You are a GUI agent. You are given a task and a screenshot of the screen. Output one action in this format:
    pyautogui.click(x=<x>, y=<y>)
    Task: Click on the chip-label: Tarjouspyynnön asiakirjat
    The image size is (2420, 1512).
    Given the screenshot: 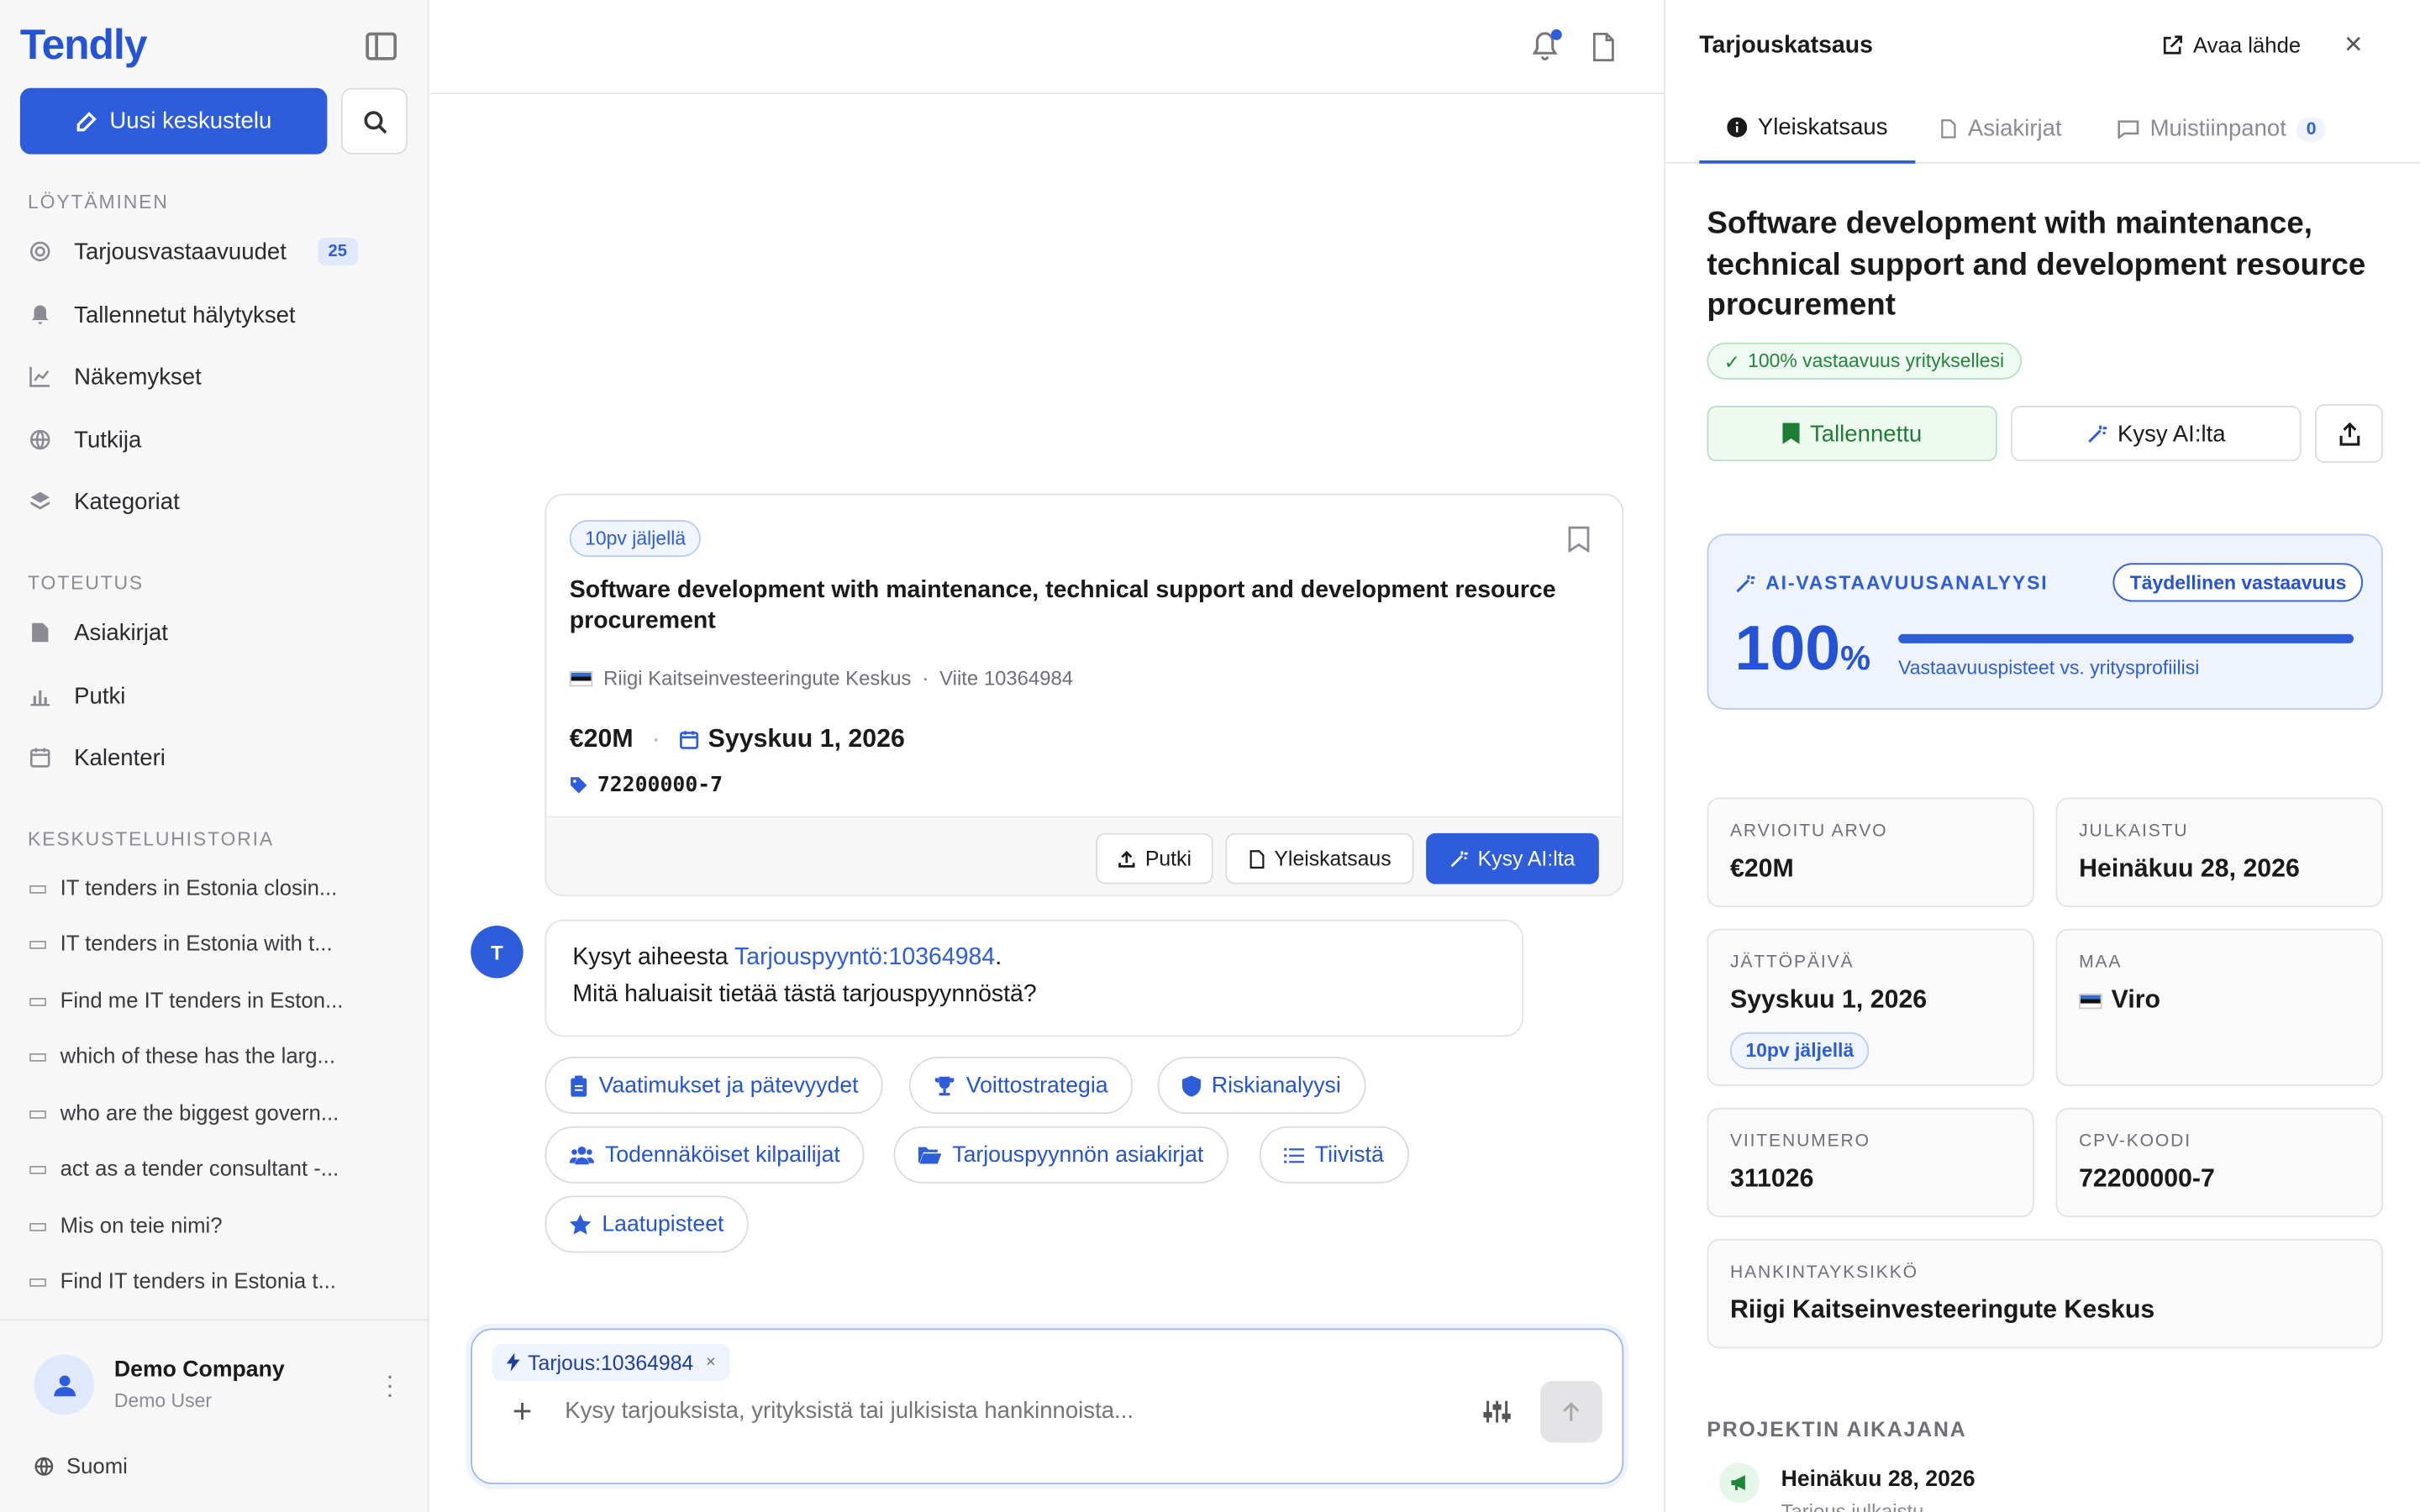 What is the action you would take?
    pyautogui.click(x=1078, y=1155)
    